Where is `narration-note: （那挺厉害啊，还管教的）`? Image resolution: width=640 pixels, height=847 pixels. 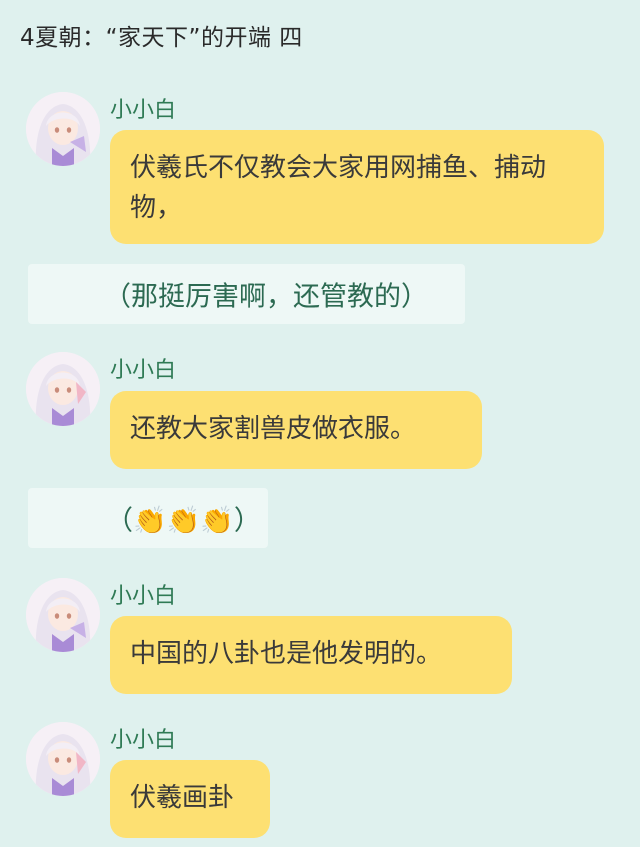
narration-note: （那挺厉害啊，还管教的） is located at coordinates (246, 294).